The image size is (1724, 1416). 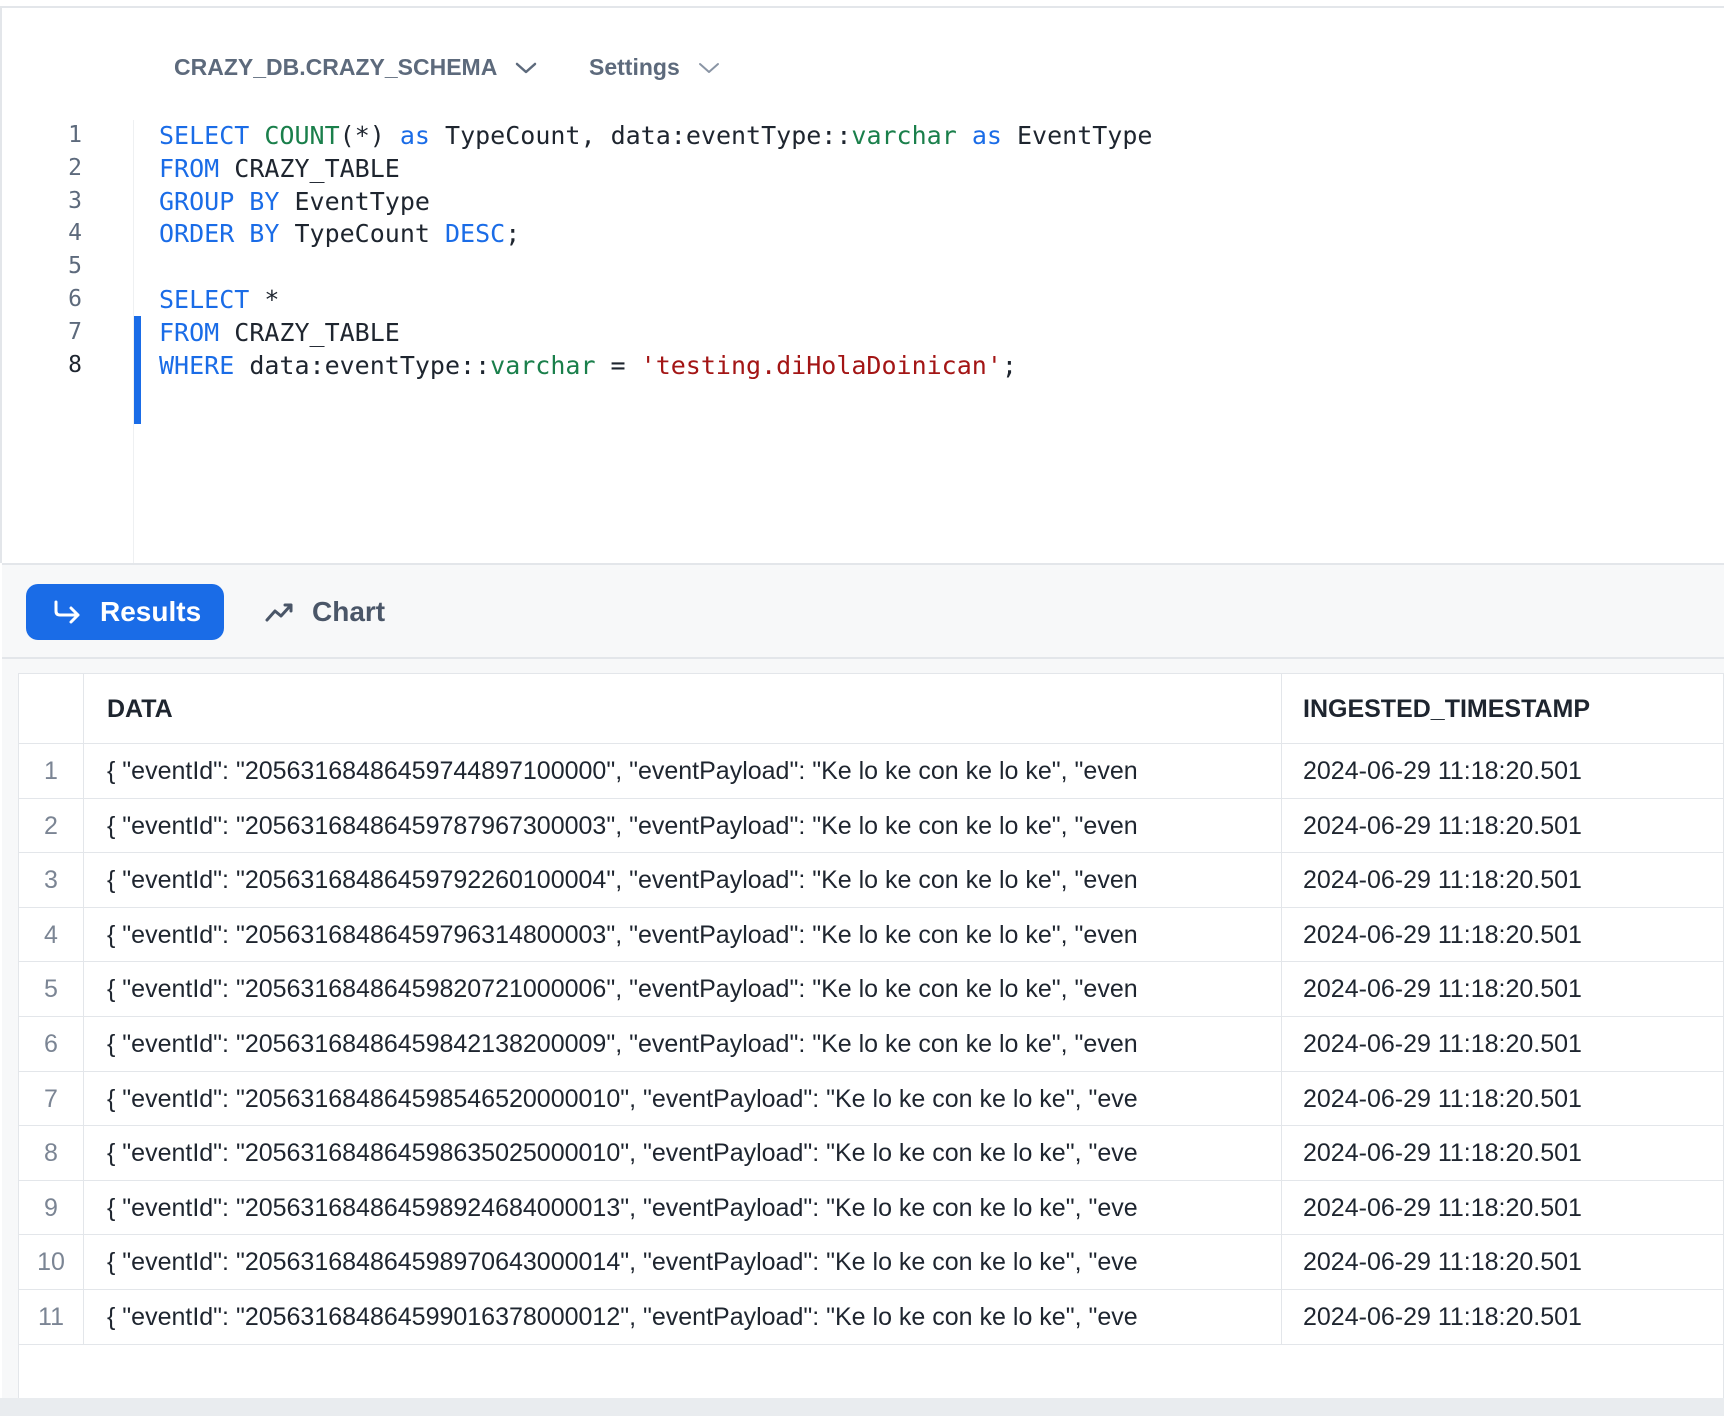 What do you see at coordinates (279, 612) in the screenshot?
I see `line-chart-icon` at bounding box center [279, 612].